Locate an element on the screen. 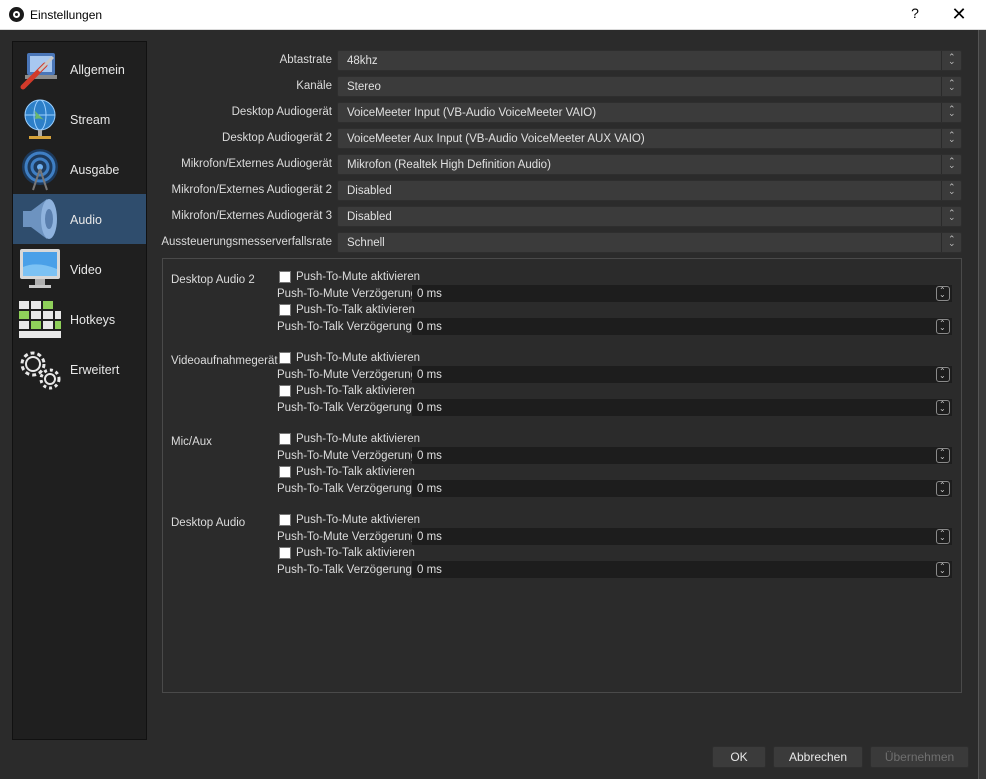 The height and width of the screenshot is (779, 986). sidebar-item-ausgabe: Ausgabe is located at coordinates (79, 169).